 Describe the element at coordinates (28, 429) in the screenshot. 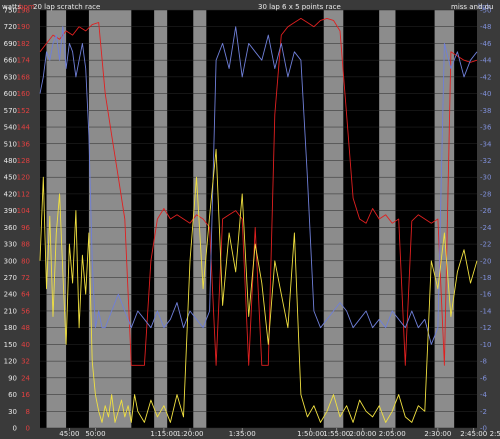

I see `bpm-tick-0: 0` at that location.